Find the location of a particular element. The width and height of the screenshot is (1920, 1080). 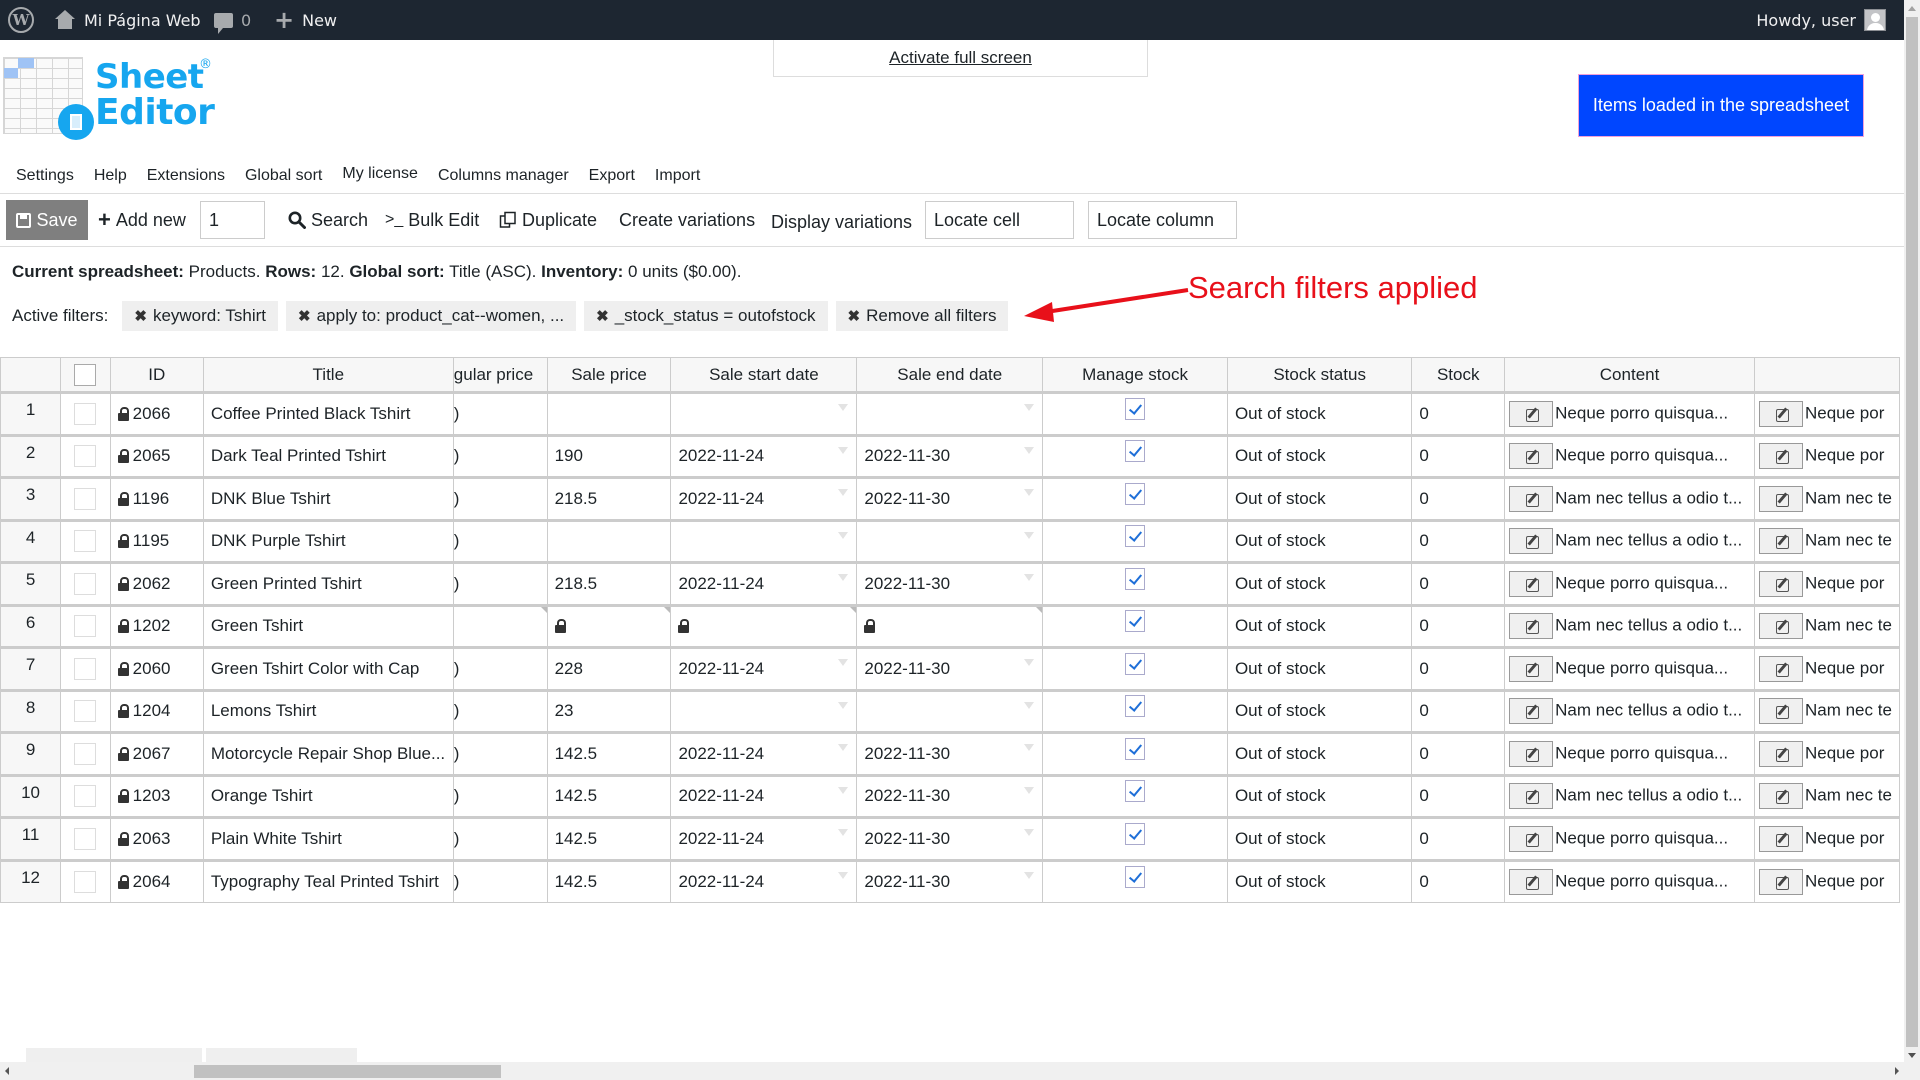

title-cell: DNK Purple Tshirt is located at coordinates (328, 540).